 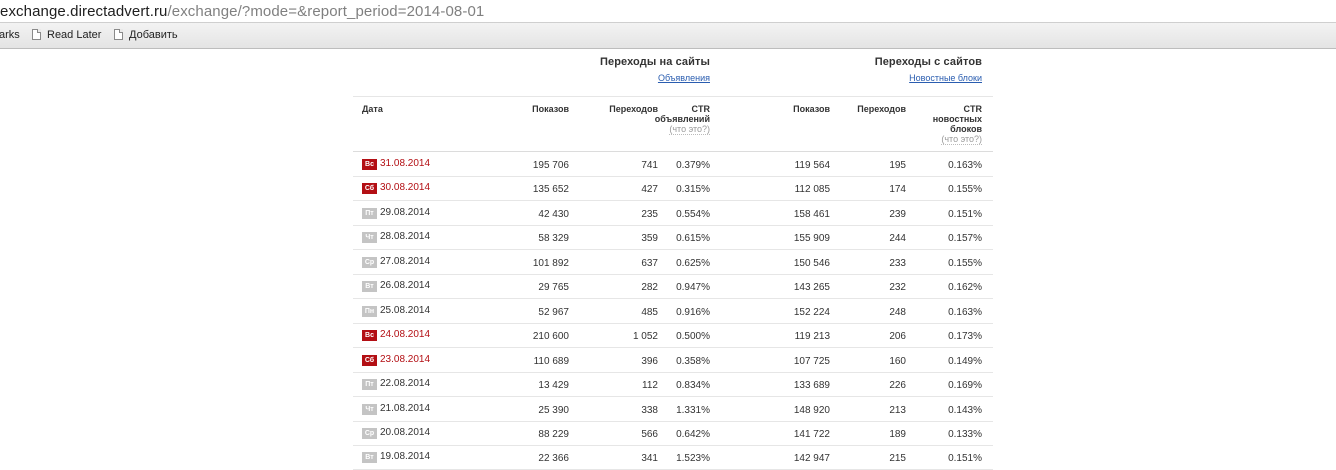 What do you see at coordinates (396, 164) in the screenshot?
I see `date-cell: Вс 31.08.2014` at bounding box center [396, 164].